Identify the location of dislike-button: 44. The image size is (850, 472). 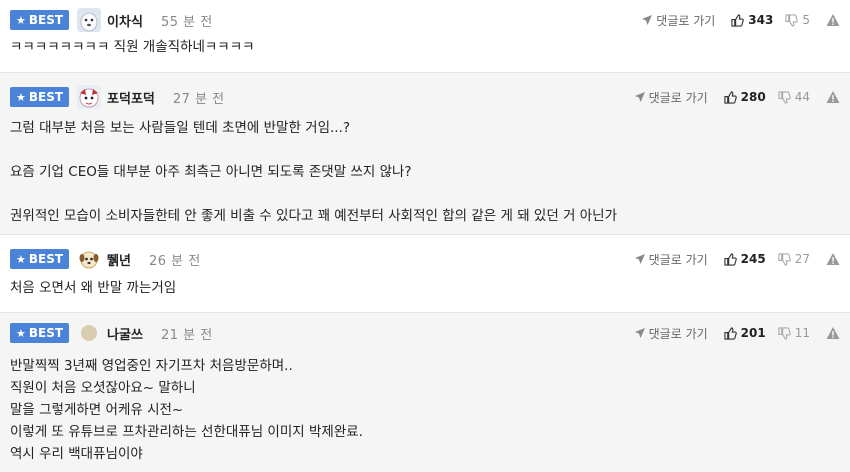
(794, 97).